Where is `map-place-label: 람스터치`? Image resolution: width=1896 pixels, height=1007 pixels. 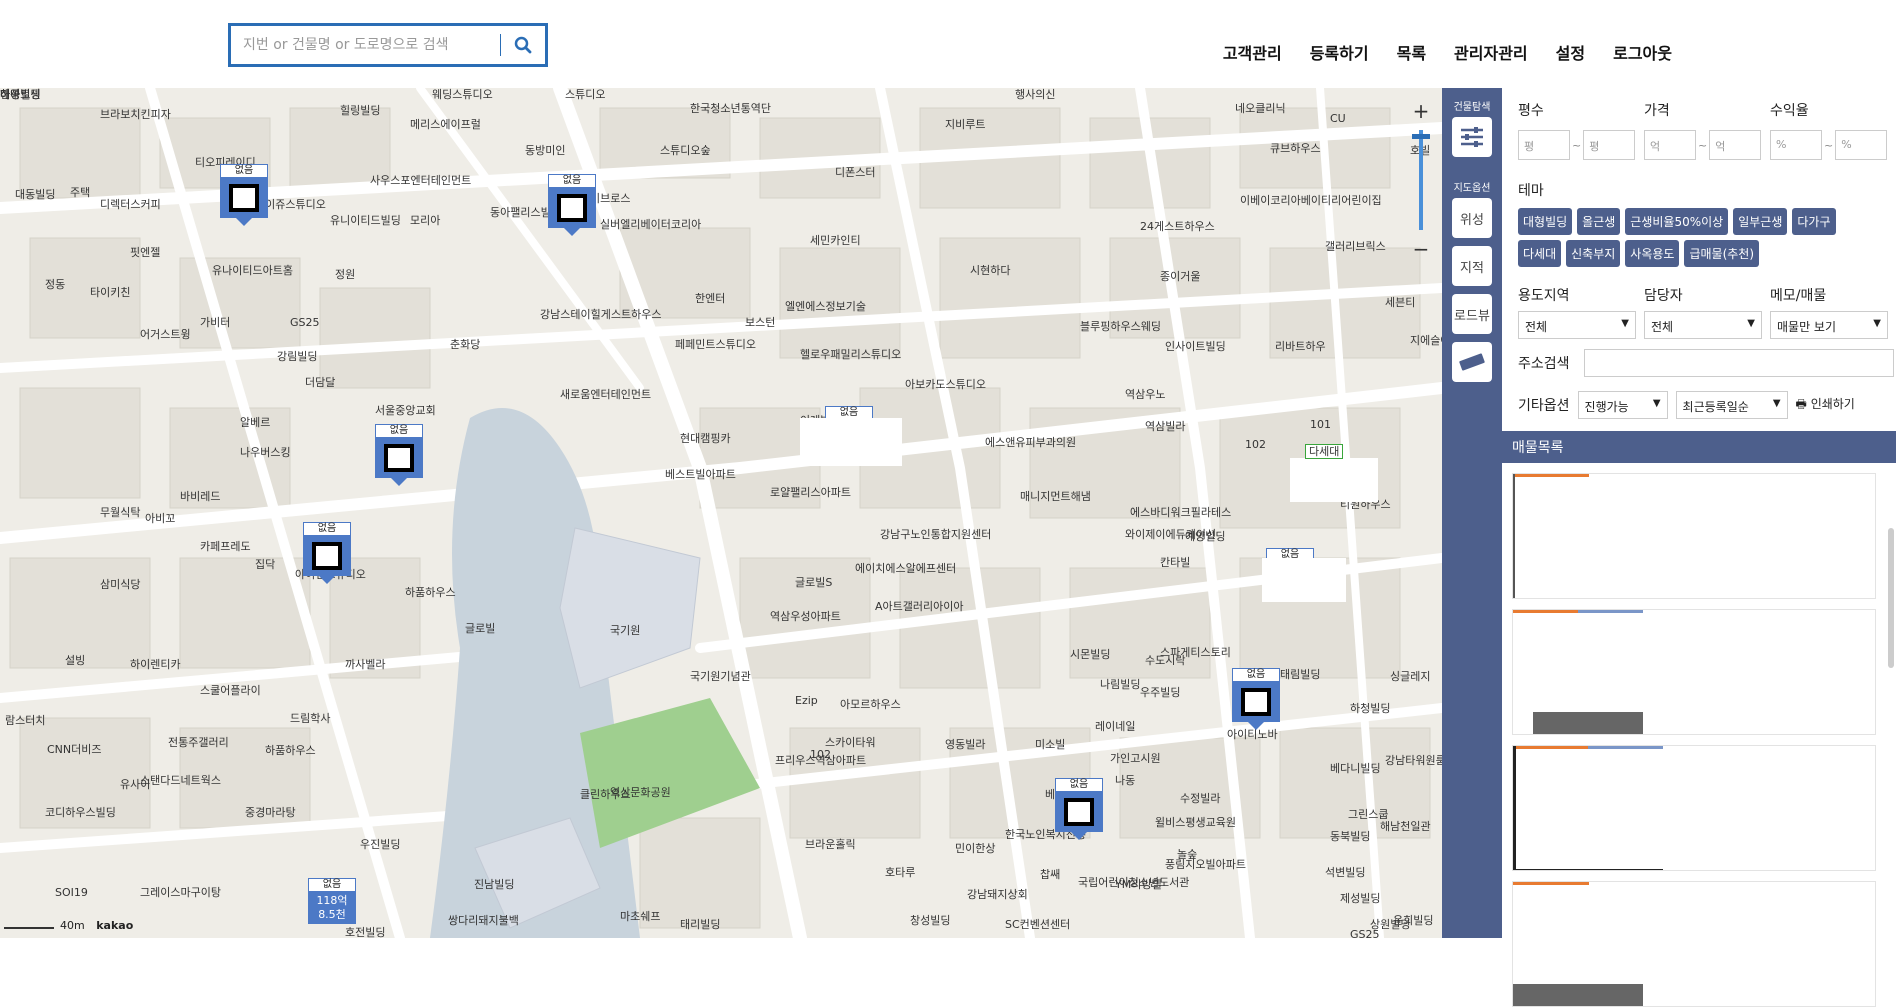 map-place-label: 람스터치 is located at coordinates (25, 720).